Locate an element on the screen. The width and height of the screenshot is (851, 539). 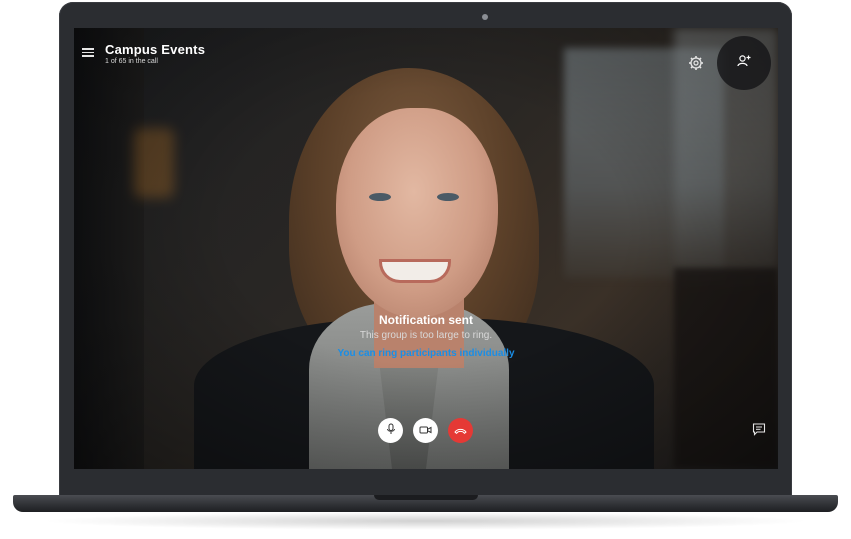
chat-icon is located at coordinates (759, 429).